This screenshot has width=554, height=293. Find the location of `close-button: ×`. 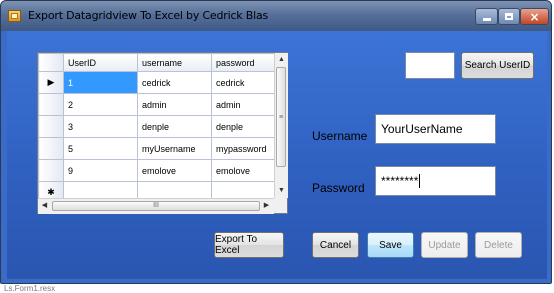

close-button: × is located at coordinates (534, 16).